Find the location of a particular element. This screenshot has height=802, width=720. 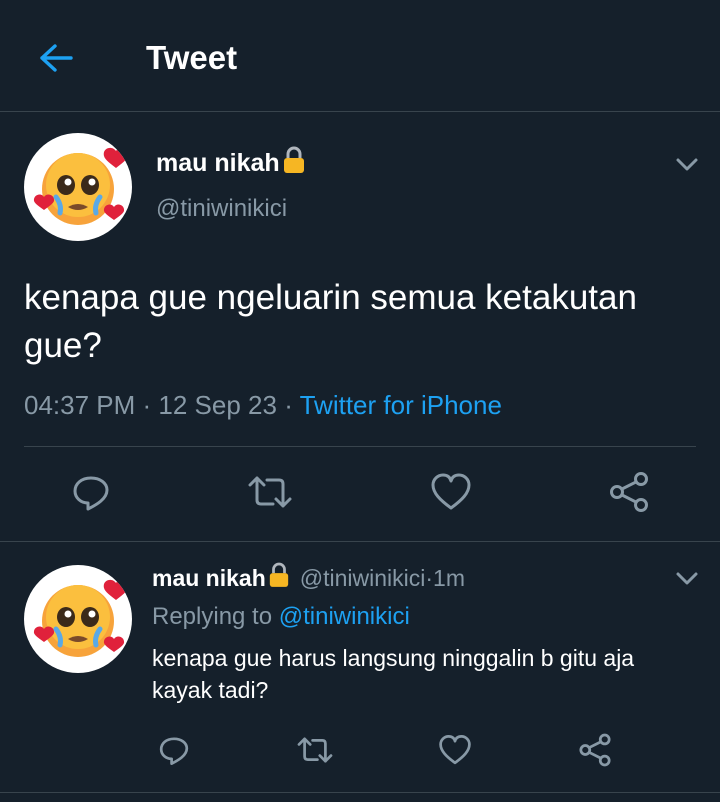

tweet-time: 04:37 PM is located at coordinates (80, 405).